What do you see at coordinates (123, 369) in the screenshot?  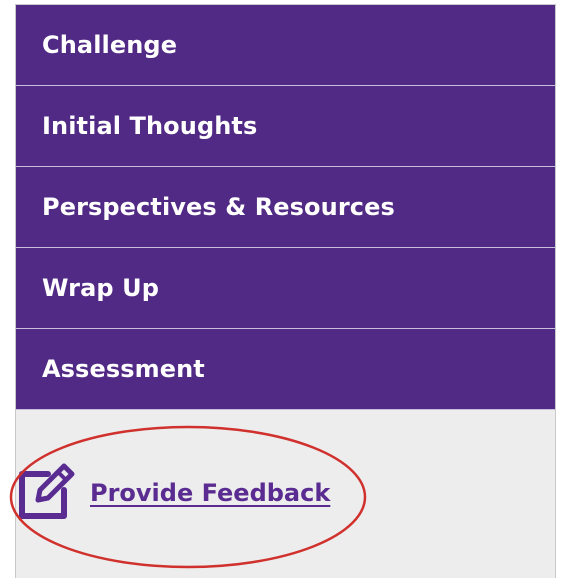 I see `nav-item-label: Assessment` at bounding box center [123, 369].